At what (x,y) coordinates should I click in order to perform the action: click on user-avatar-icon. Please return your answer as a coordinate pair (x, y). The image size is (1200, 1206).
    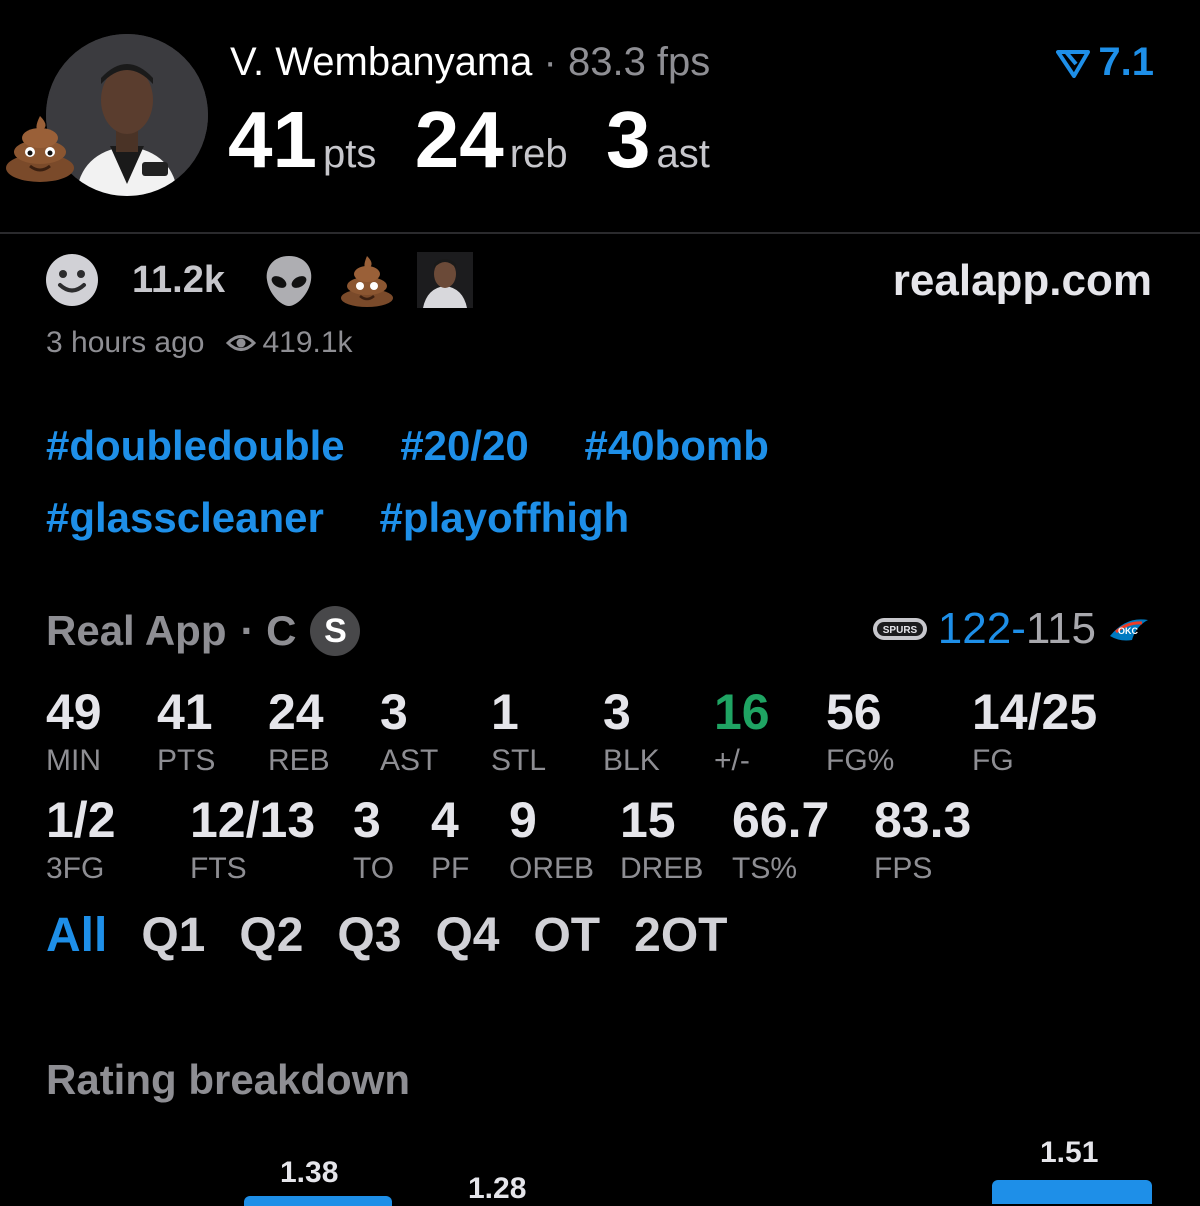
    Looking at the image, I should click on (445, 280).